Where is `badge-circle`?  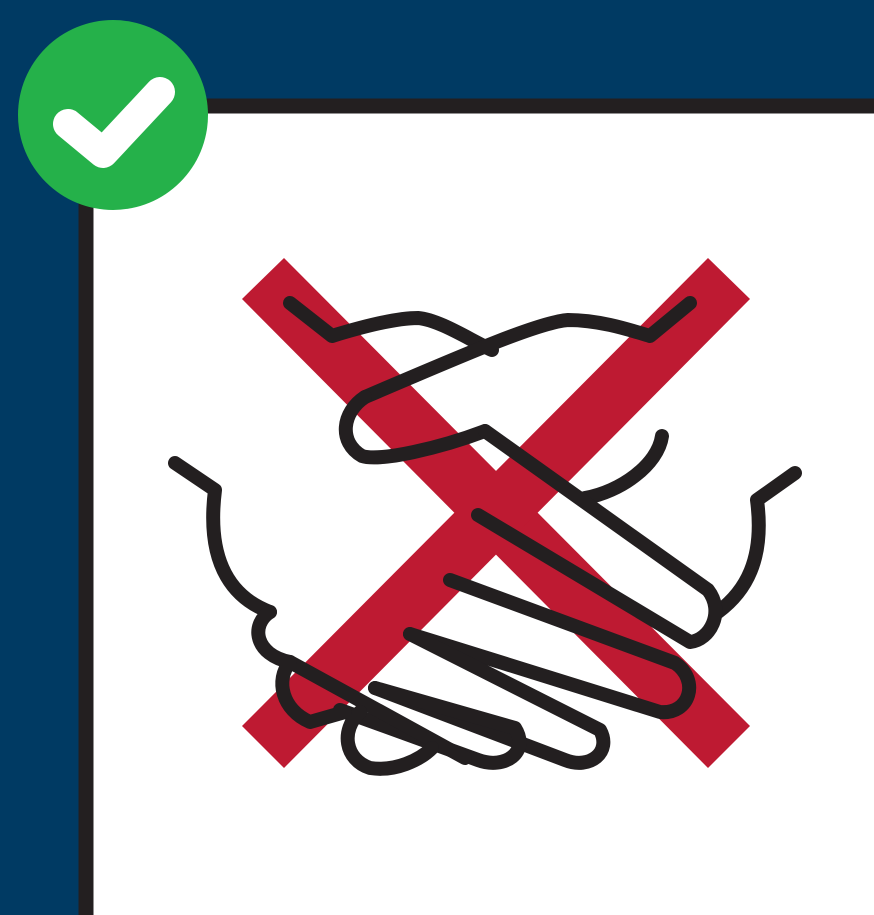 badge-circle is located at coordinates (113, 115).